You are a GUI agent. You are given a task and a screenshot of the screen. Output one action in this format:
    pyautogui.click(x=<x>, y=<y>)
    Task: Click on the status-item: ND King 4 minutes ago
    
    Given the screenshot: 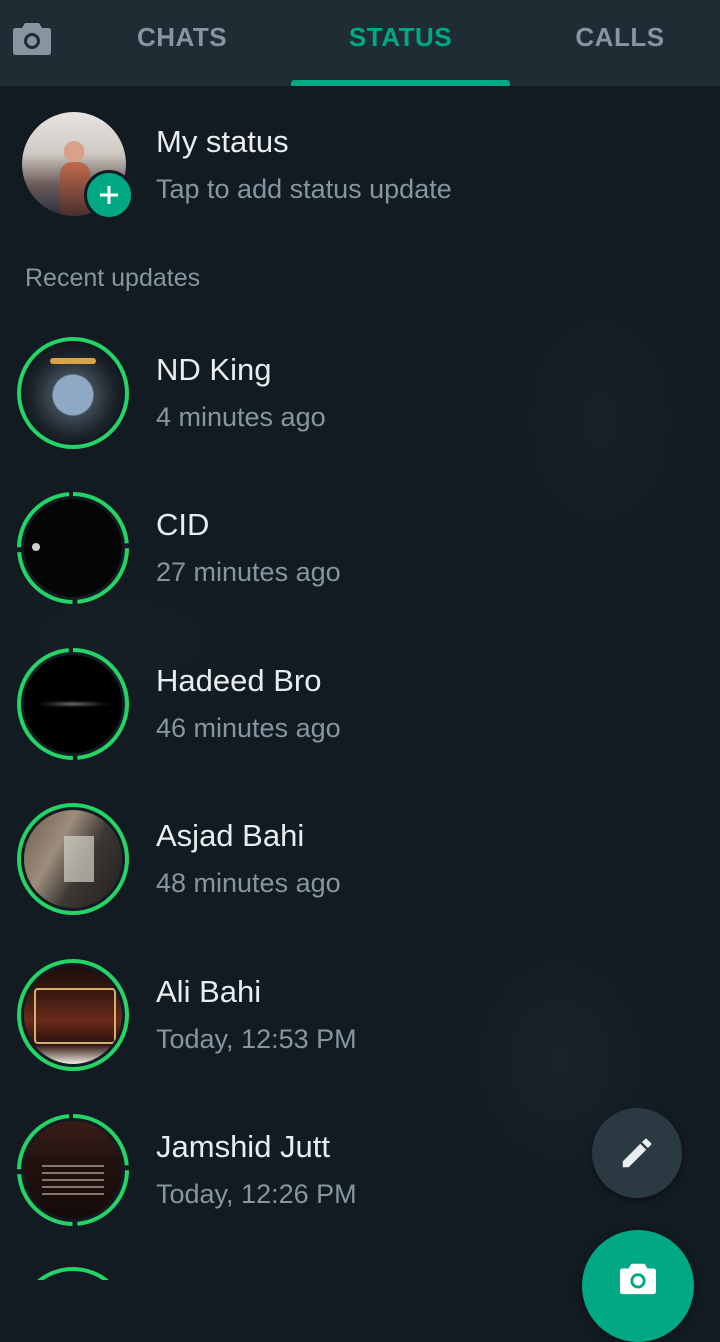 What is the action you would take?
    pyautogui.click(x=360, y=406)
    